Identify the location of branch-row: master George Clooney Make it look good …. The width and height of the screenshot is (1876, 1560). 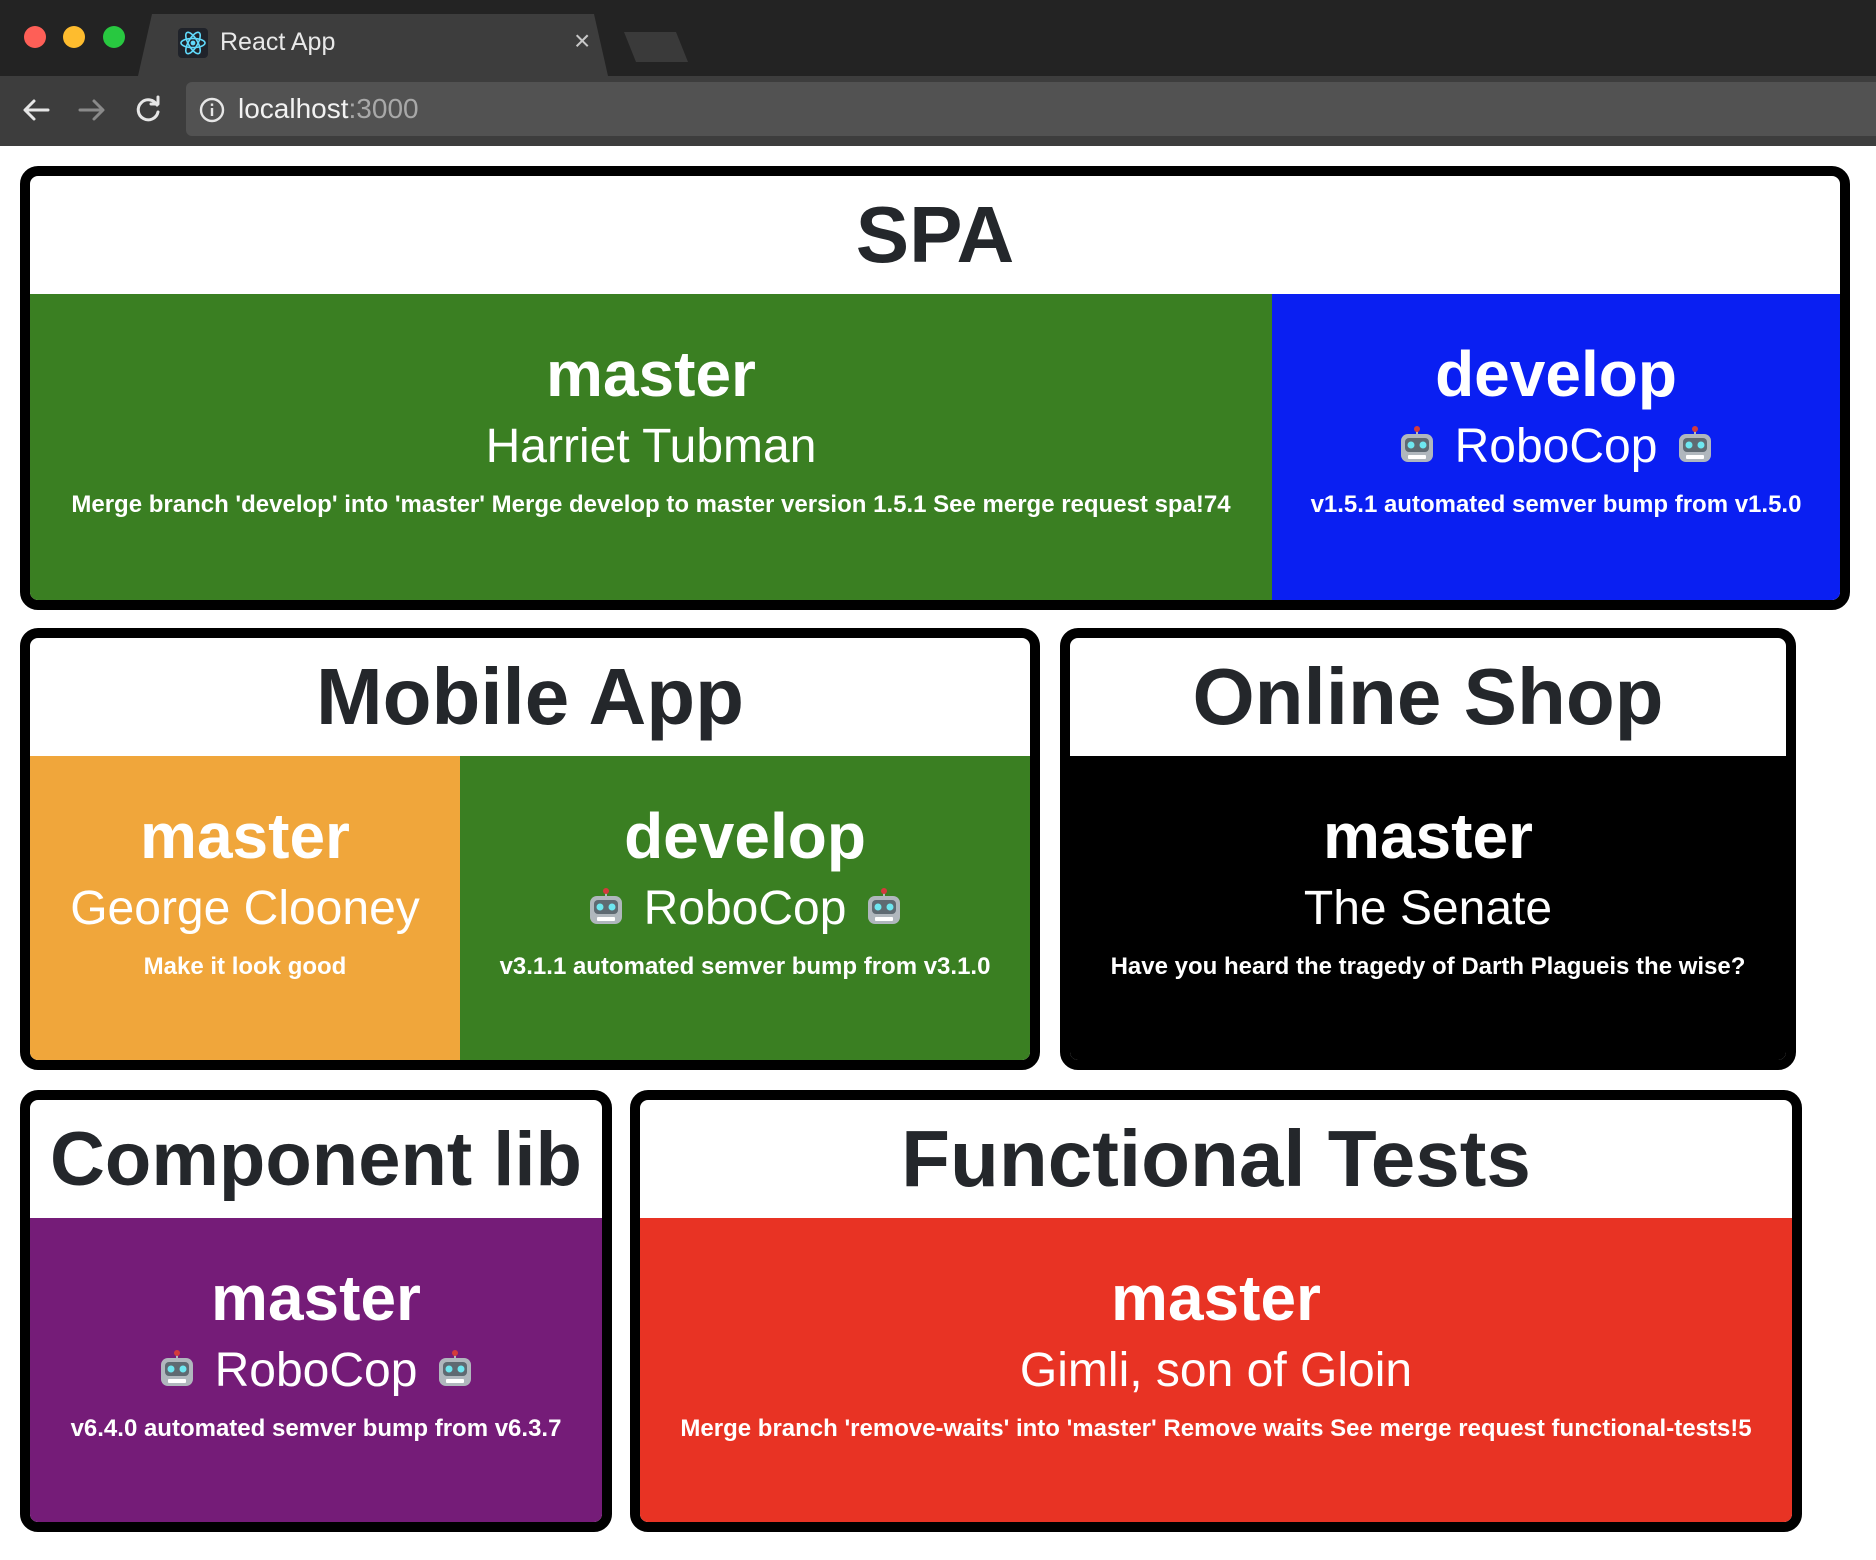
(530, 908).